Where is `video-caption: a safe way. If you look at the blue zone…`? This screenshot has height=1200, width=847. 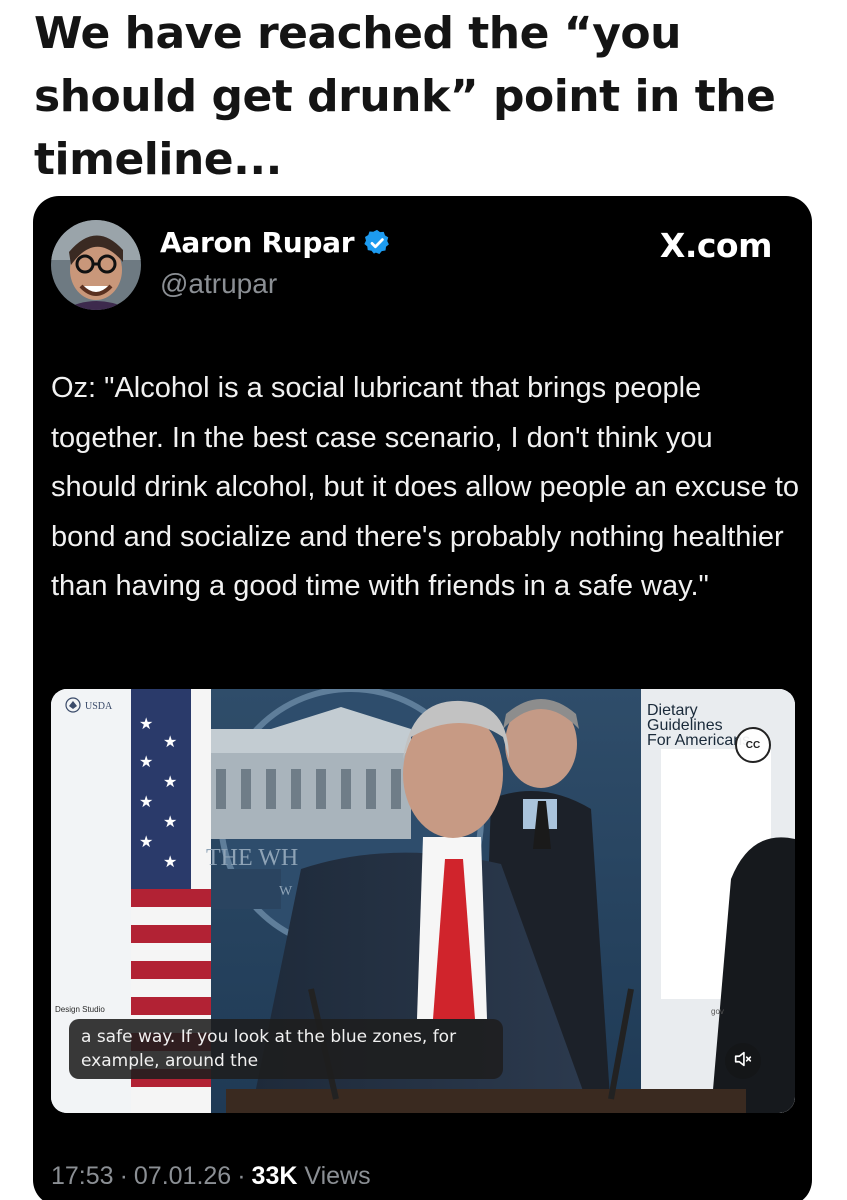
video-caption: a safe way. If you look at the blue zone… is located at coordinates (286, 1049).